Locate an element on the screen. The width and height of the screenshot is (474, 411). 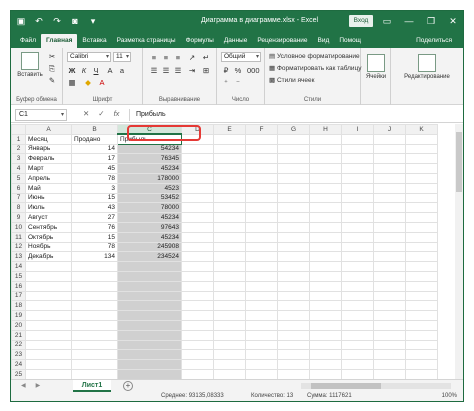
cell-b22 is located at coordinates (94, 345).